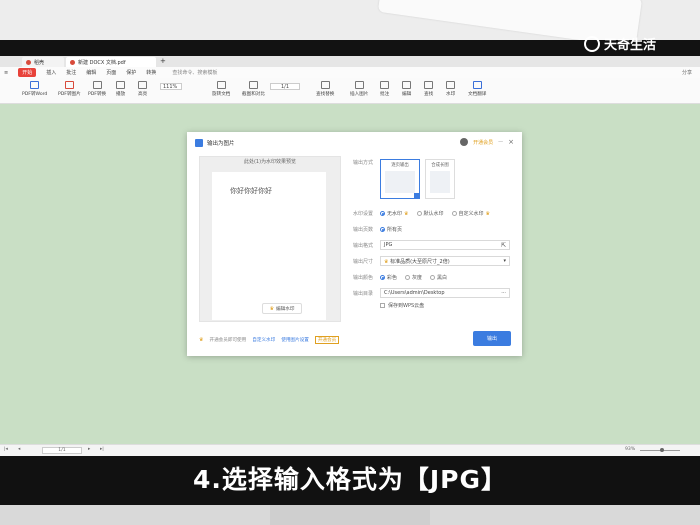 This screenshot has height=525, width=700. I want to click on quality-row: 输出尺寸 ♛ 标准品质(大至原尺寸_2倍) ▾, so click(431, 261).